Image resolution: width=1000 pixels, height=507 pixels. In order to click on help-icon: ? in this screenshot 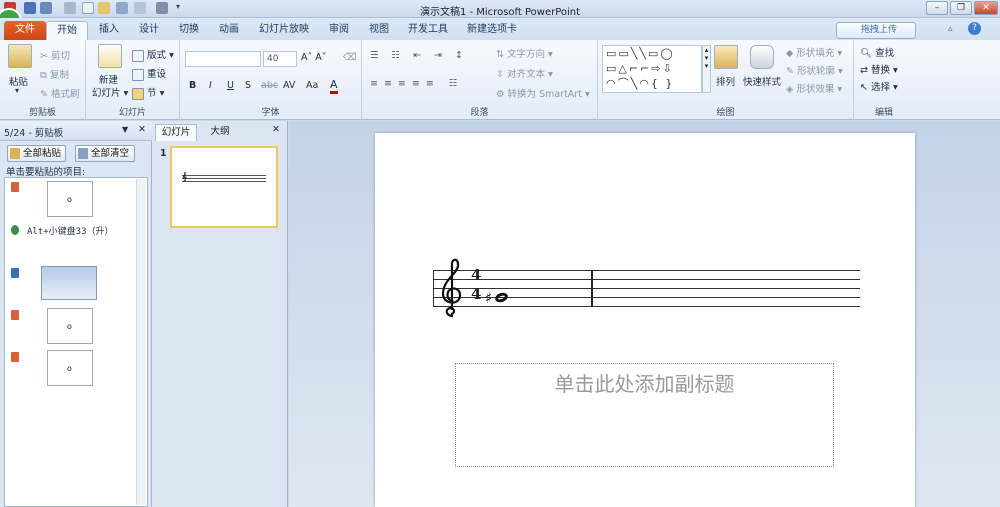, I will do `click(974, 28)`.